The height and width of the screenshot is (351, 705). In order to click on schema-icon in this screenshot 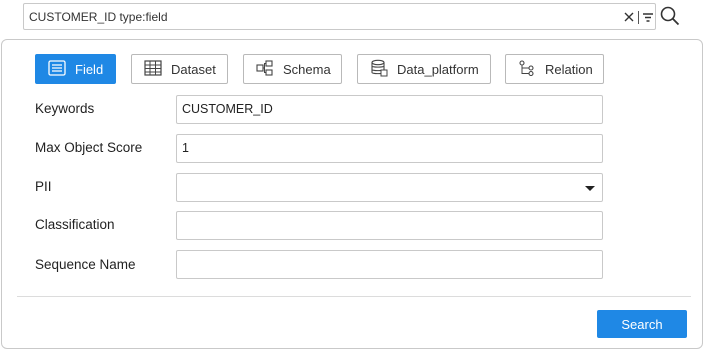, I will do `click(265, 69)`.